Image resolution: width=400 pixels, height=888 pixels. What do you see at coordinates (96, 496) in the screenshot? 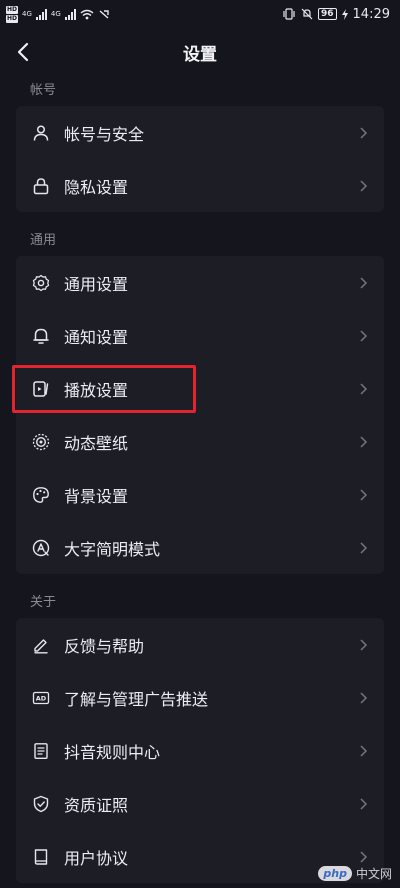
I see `settings-item-label: 背景设置` at bounding box center [96, 496].